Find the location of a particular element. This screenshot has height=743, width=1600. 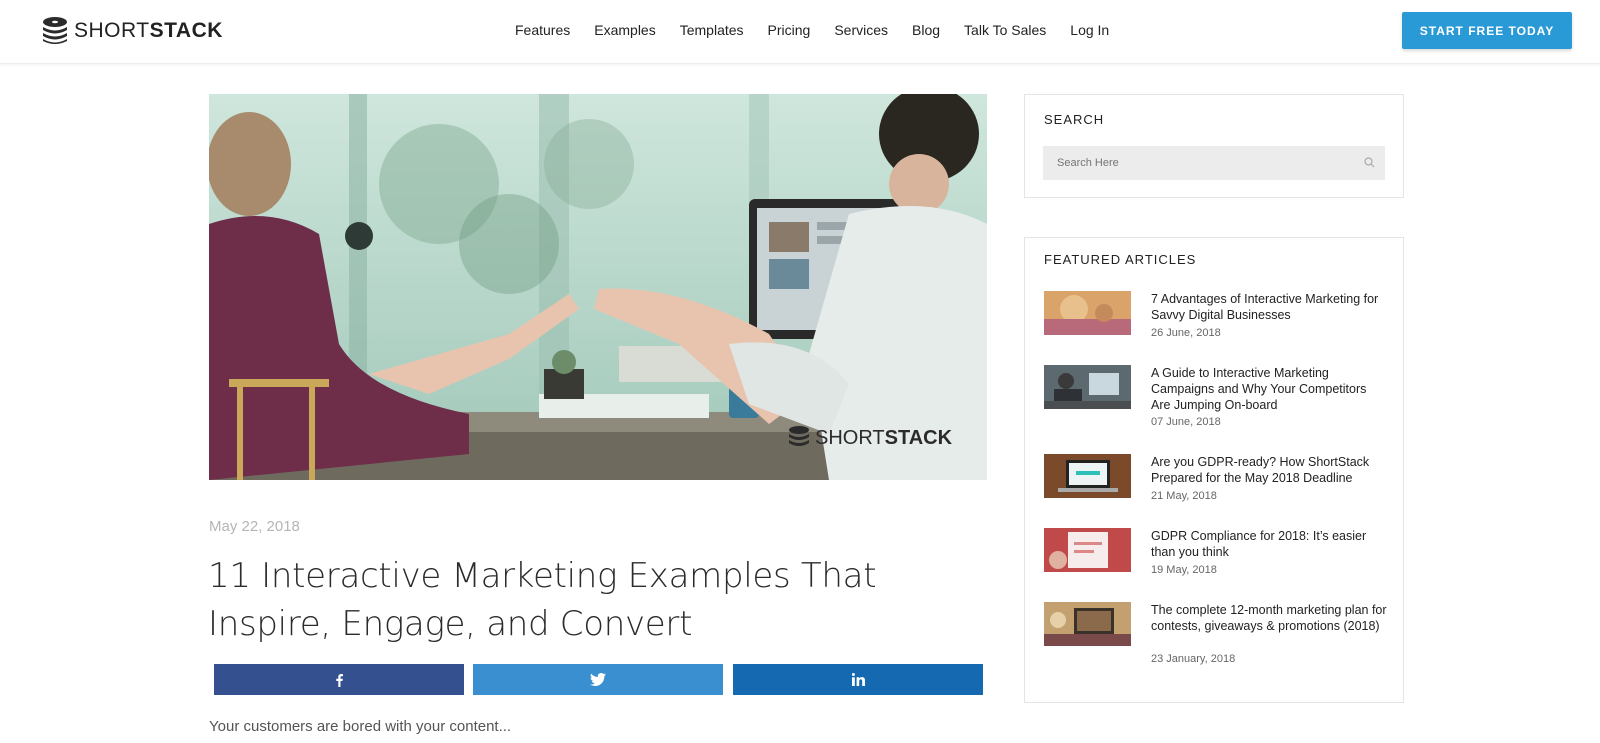

facebook-icon is located at coordinates (339, 680).